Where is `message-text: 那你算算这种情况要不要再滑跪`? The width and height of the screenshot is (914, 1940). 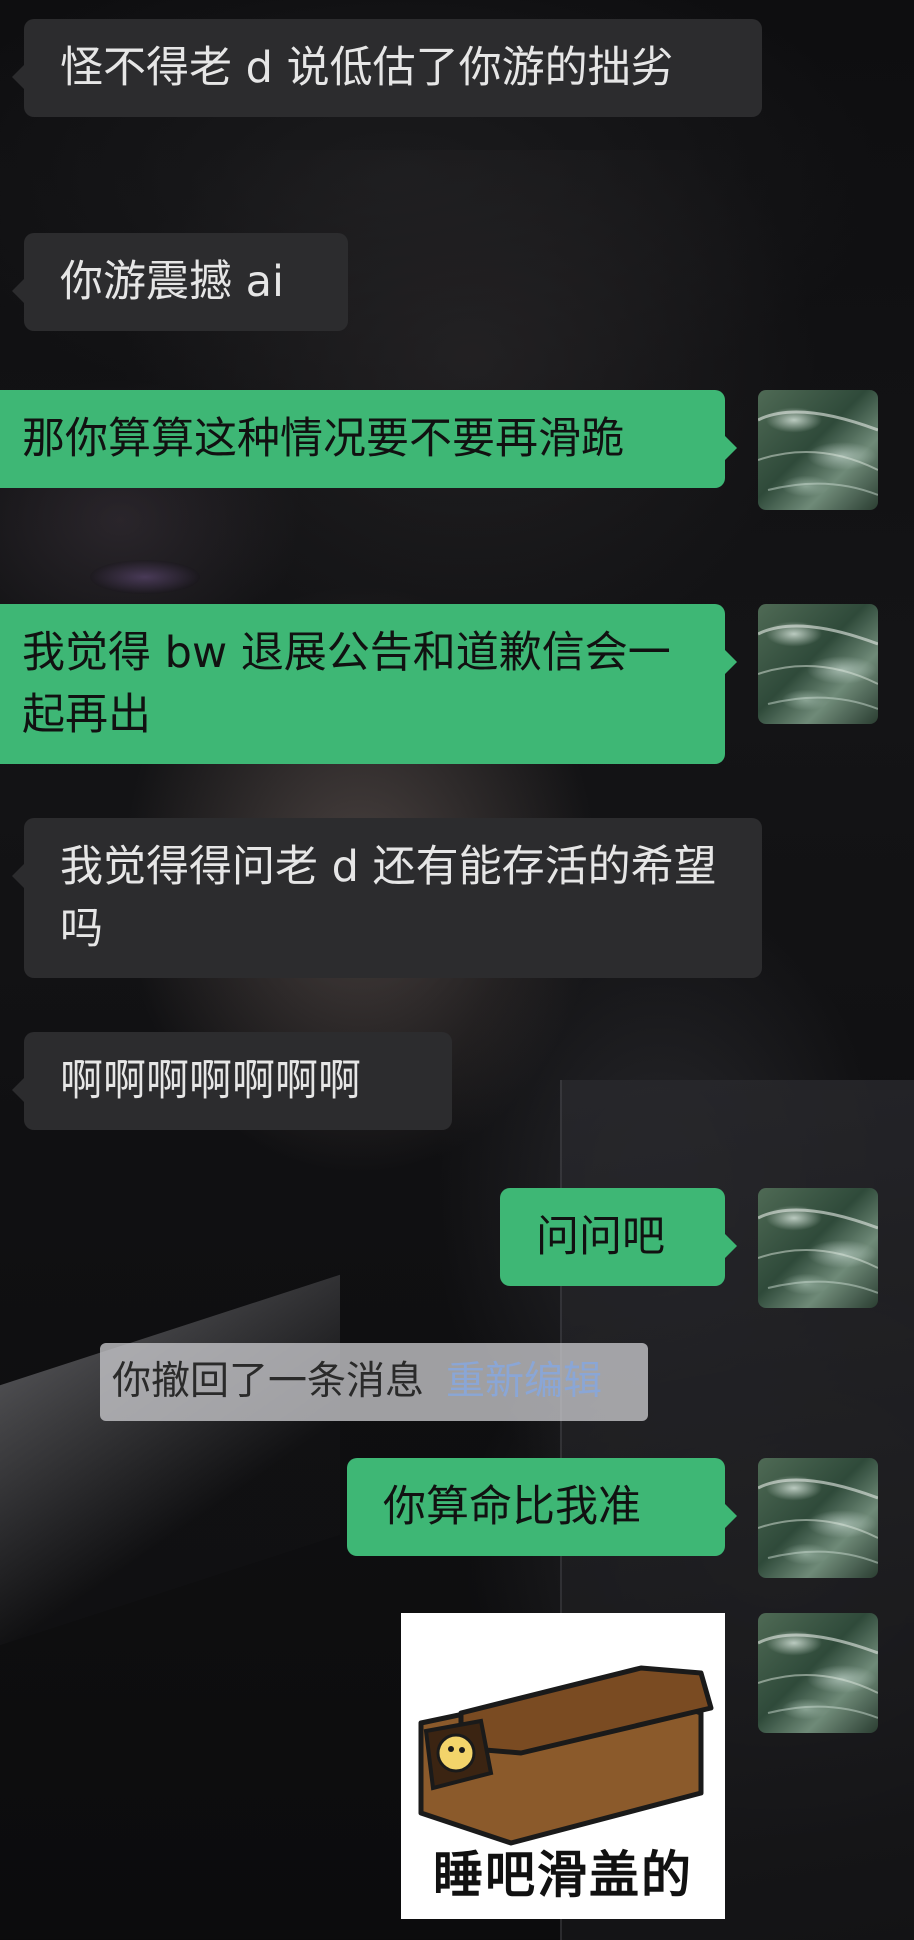 message-text: 那你算算这种情况要不要再滑跪 is located at coordinates (323, 439).